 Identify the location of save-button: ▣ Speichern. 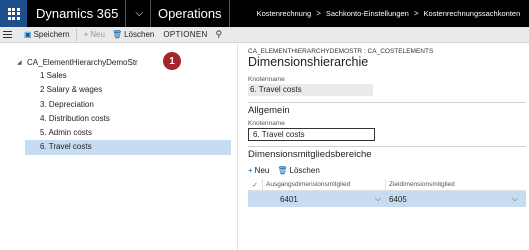
(47, 34).